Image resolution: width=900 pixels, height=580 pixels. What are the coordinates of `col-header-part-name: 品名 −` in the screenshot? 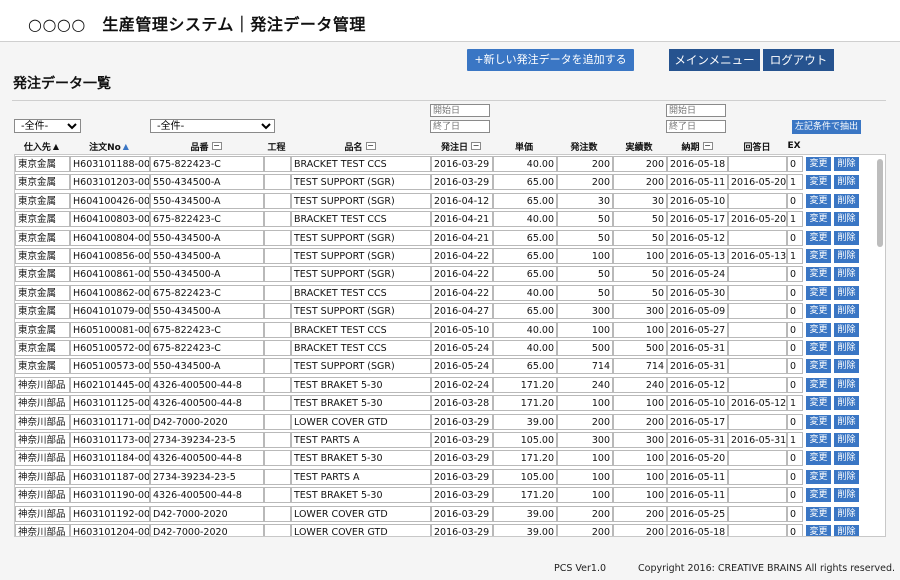 It's located at (360, 146).